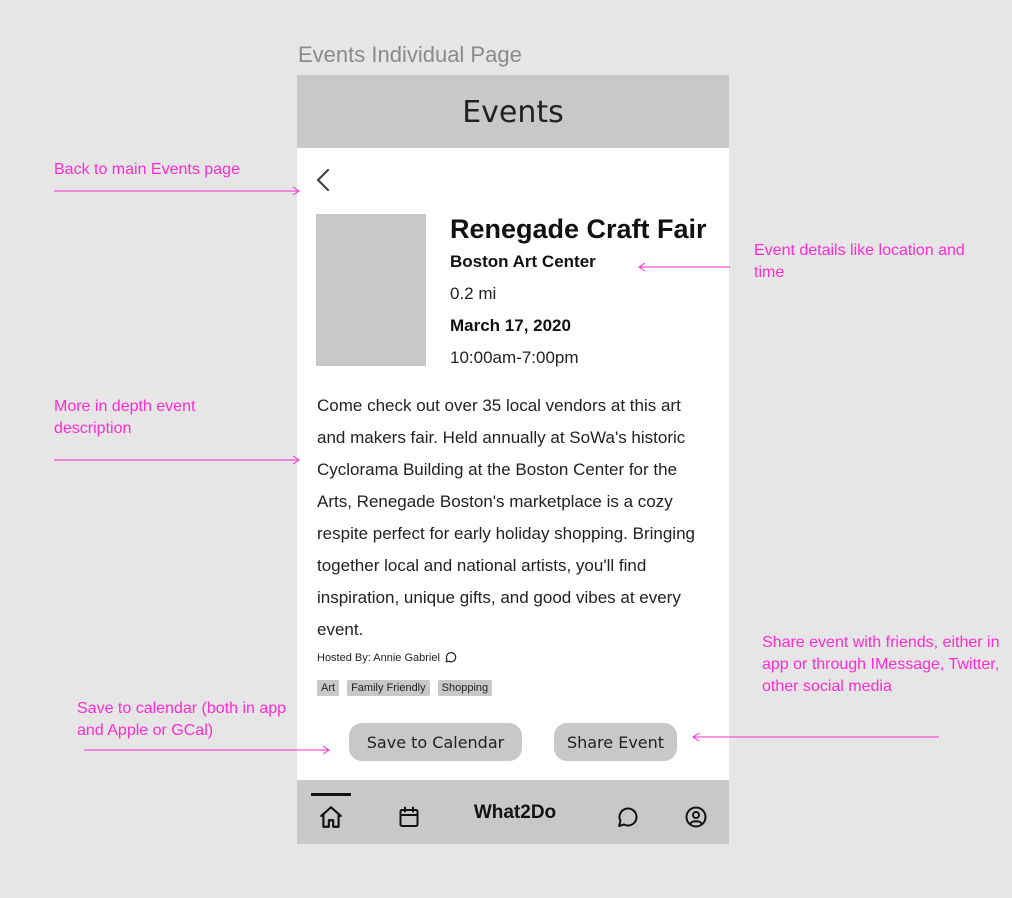  I want to click on nav-calendar, so click(409, 817).